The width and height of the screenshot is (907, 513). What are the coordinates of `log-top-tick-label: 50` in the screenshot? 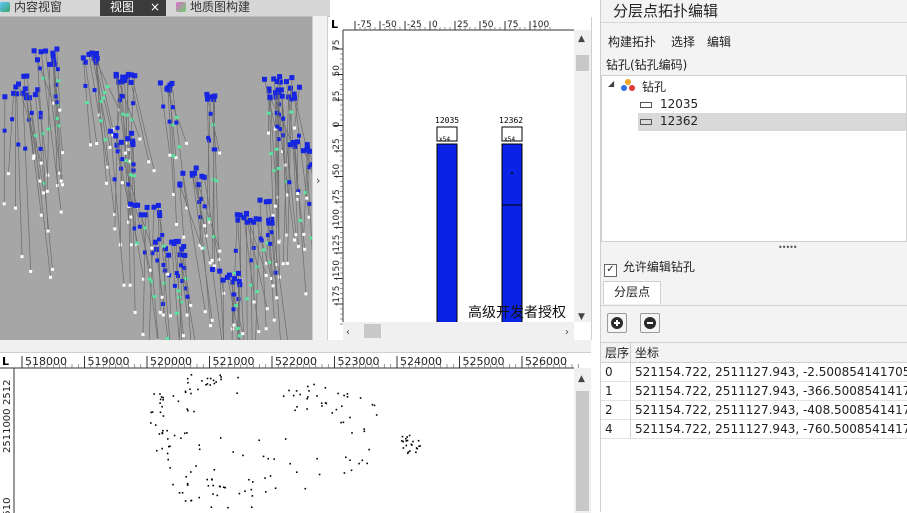 It's located at (488, 25).